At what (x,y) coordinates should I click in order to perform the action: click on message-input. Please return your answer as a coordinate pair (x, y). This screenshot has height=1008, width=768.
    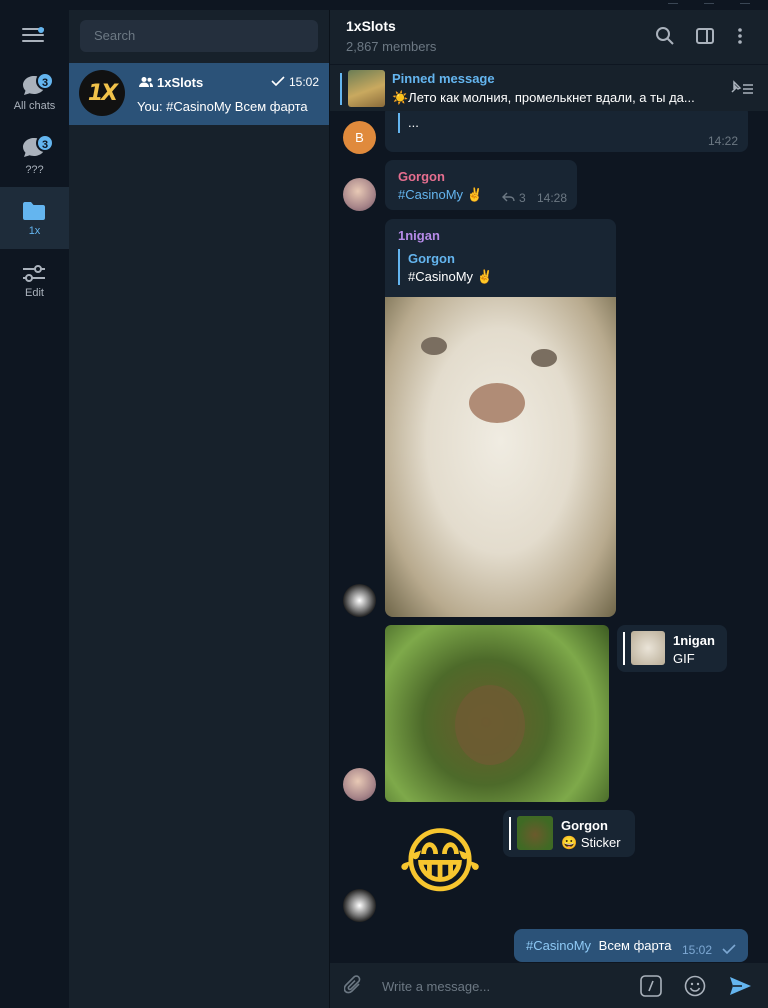
    Looking at the image, I should click on (502, 986).